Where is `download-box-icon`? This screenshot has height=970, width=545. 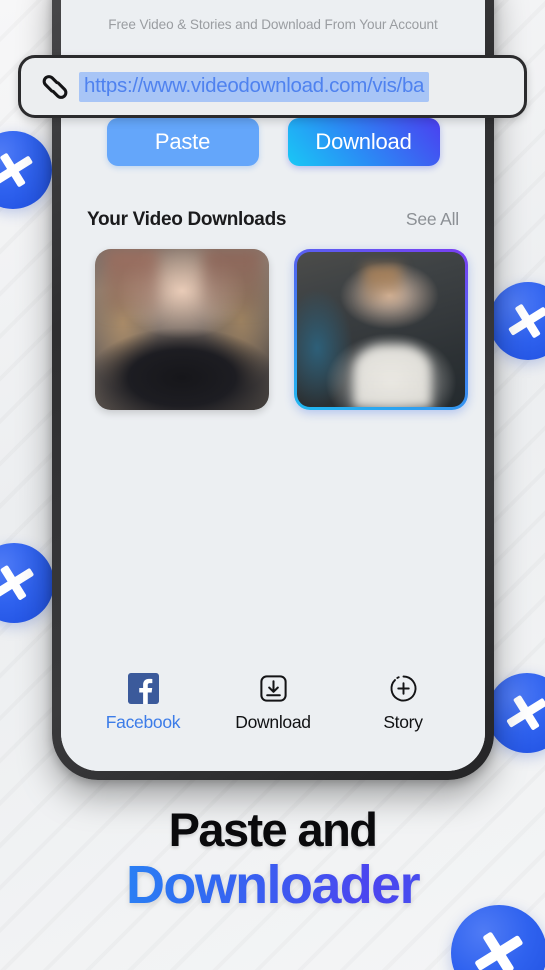 download-box-icon is located at coordinates (273, 688).